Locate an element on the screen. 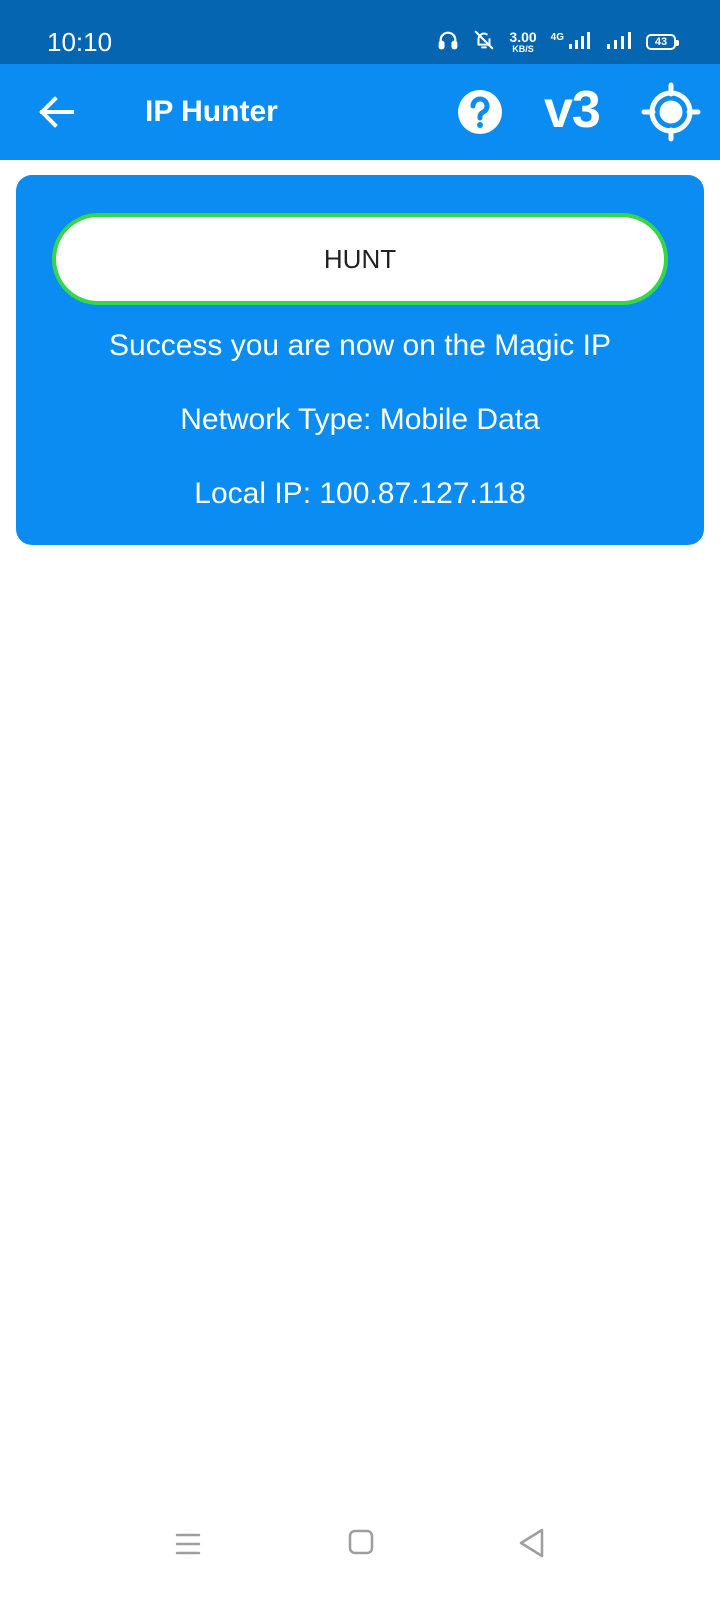  bell-off-icon is located at coordinates (484, 42).